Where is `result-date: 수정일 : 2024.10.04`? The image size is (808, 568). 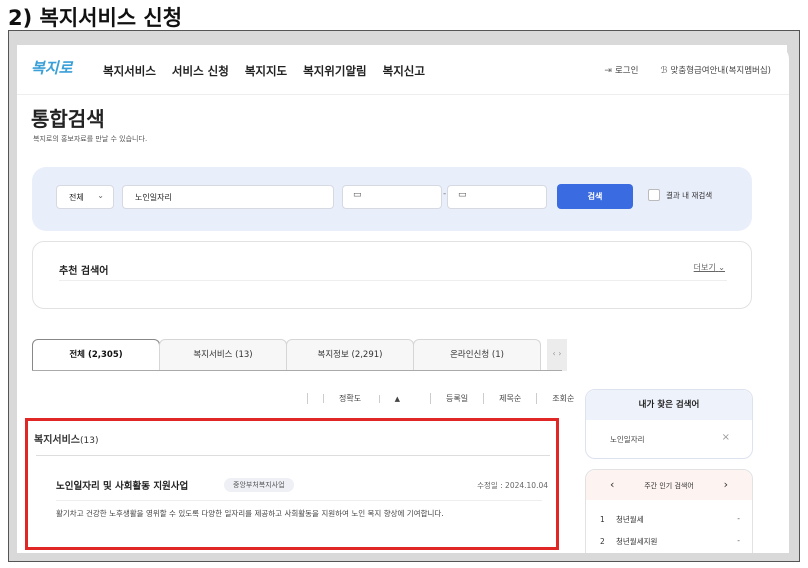 result-date: 수정일 : 2024.10.04 is located at coordinates (512, 485).